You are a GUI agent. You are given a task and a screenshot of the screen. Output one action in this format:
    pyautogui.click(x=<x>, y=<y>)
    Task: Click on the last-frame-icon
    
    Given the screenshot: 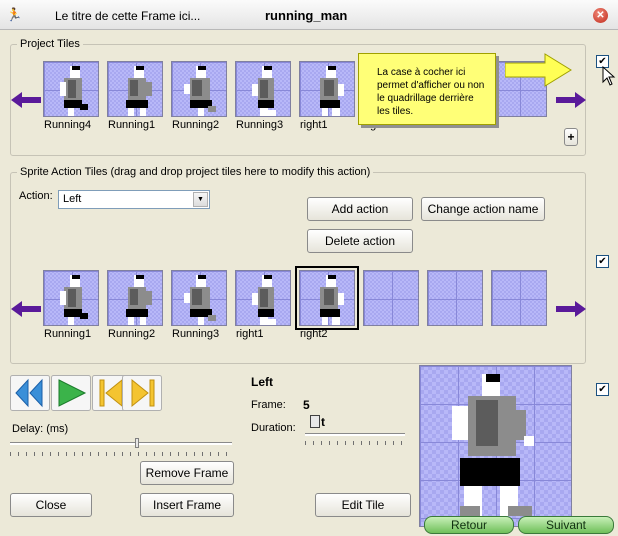 What is the action you would take?
    pyautogui.click(x=142, y=393)
    